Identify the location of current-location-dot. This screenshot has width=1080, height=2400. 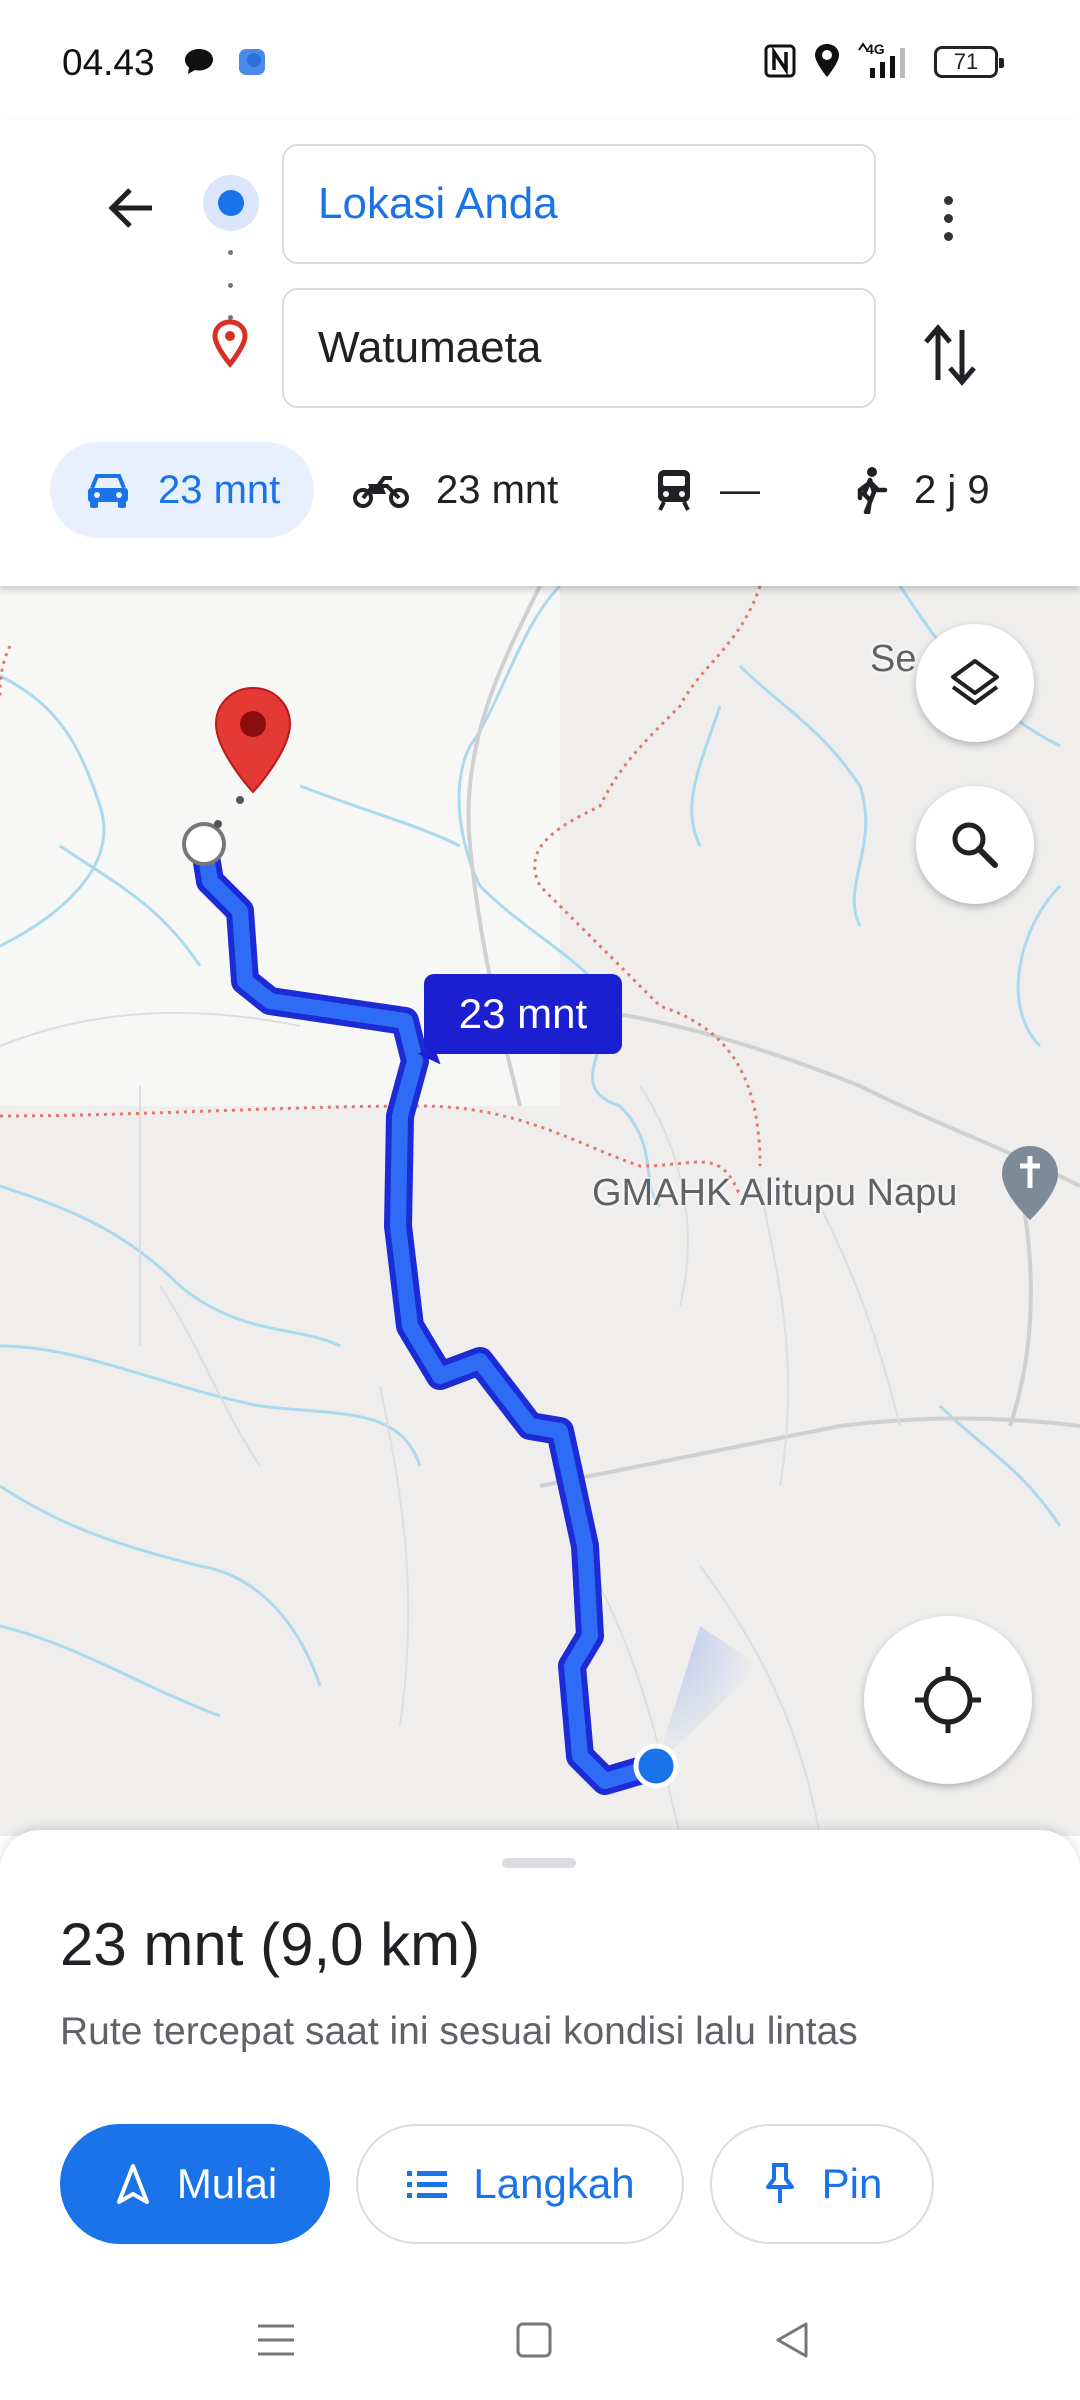
(656, 1766).